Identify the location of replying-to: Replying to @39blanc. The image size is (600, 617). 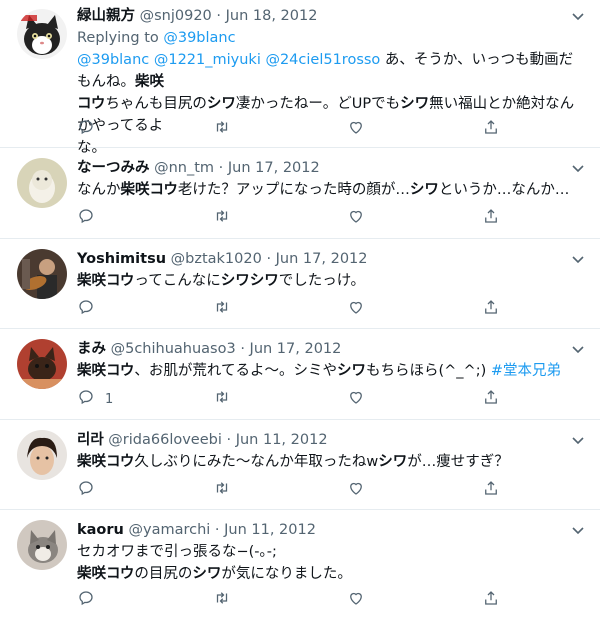
(331, 38).